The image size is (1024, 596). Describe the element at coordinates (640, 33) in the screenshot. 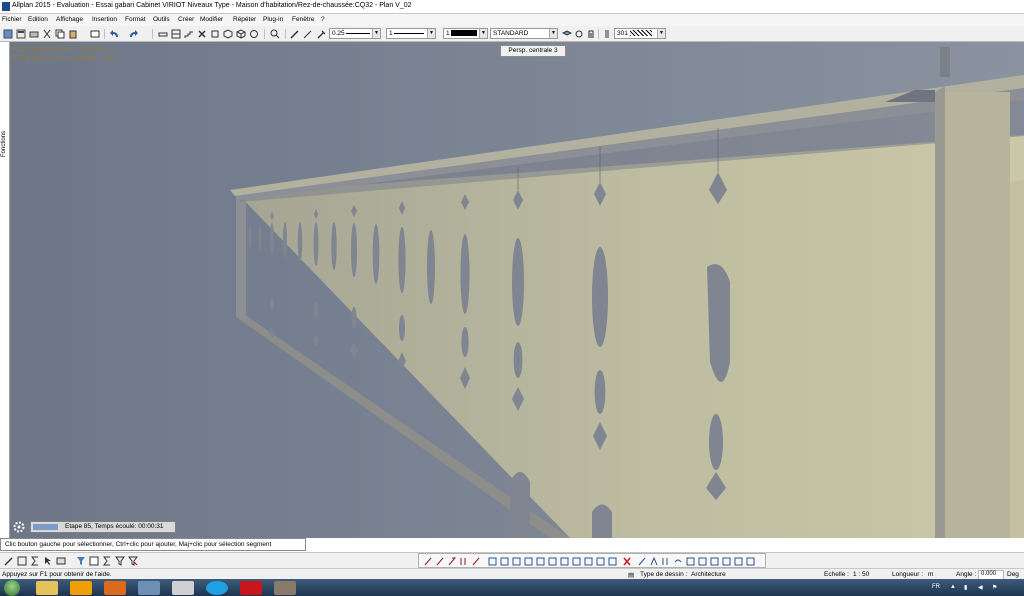

I see `hatch-format-select: 301 ▼` at that location.